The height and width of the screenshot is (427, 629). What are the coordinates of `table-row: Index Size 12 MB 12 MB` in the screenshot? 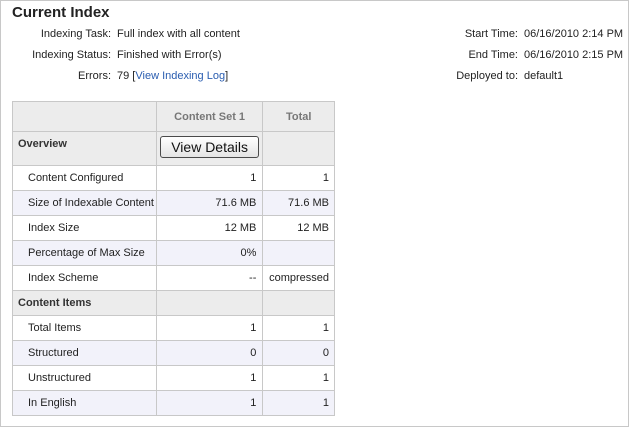 It's located at (173, 228).